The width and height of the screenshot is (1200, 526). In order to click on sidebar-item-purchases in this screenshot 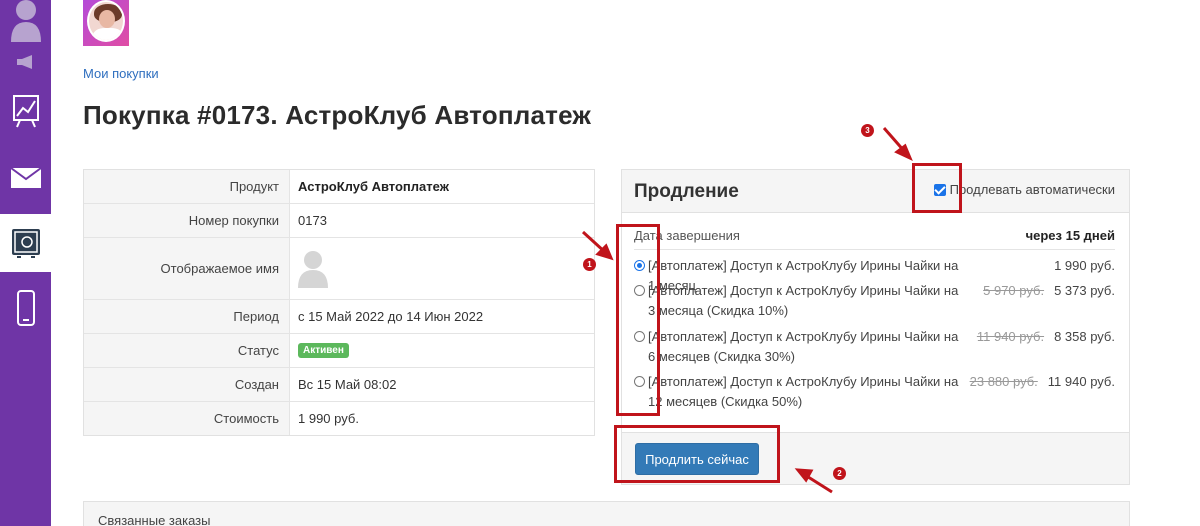, I will do `click(25, 243)`.